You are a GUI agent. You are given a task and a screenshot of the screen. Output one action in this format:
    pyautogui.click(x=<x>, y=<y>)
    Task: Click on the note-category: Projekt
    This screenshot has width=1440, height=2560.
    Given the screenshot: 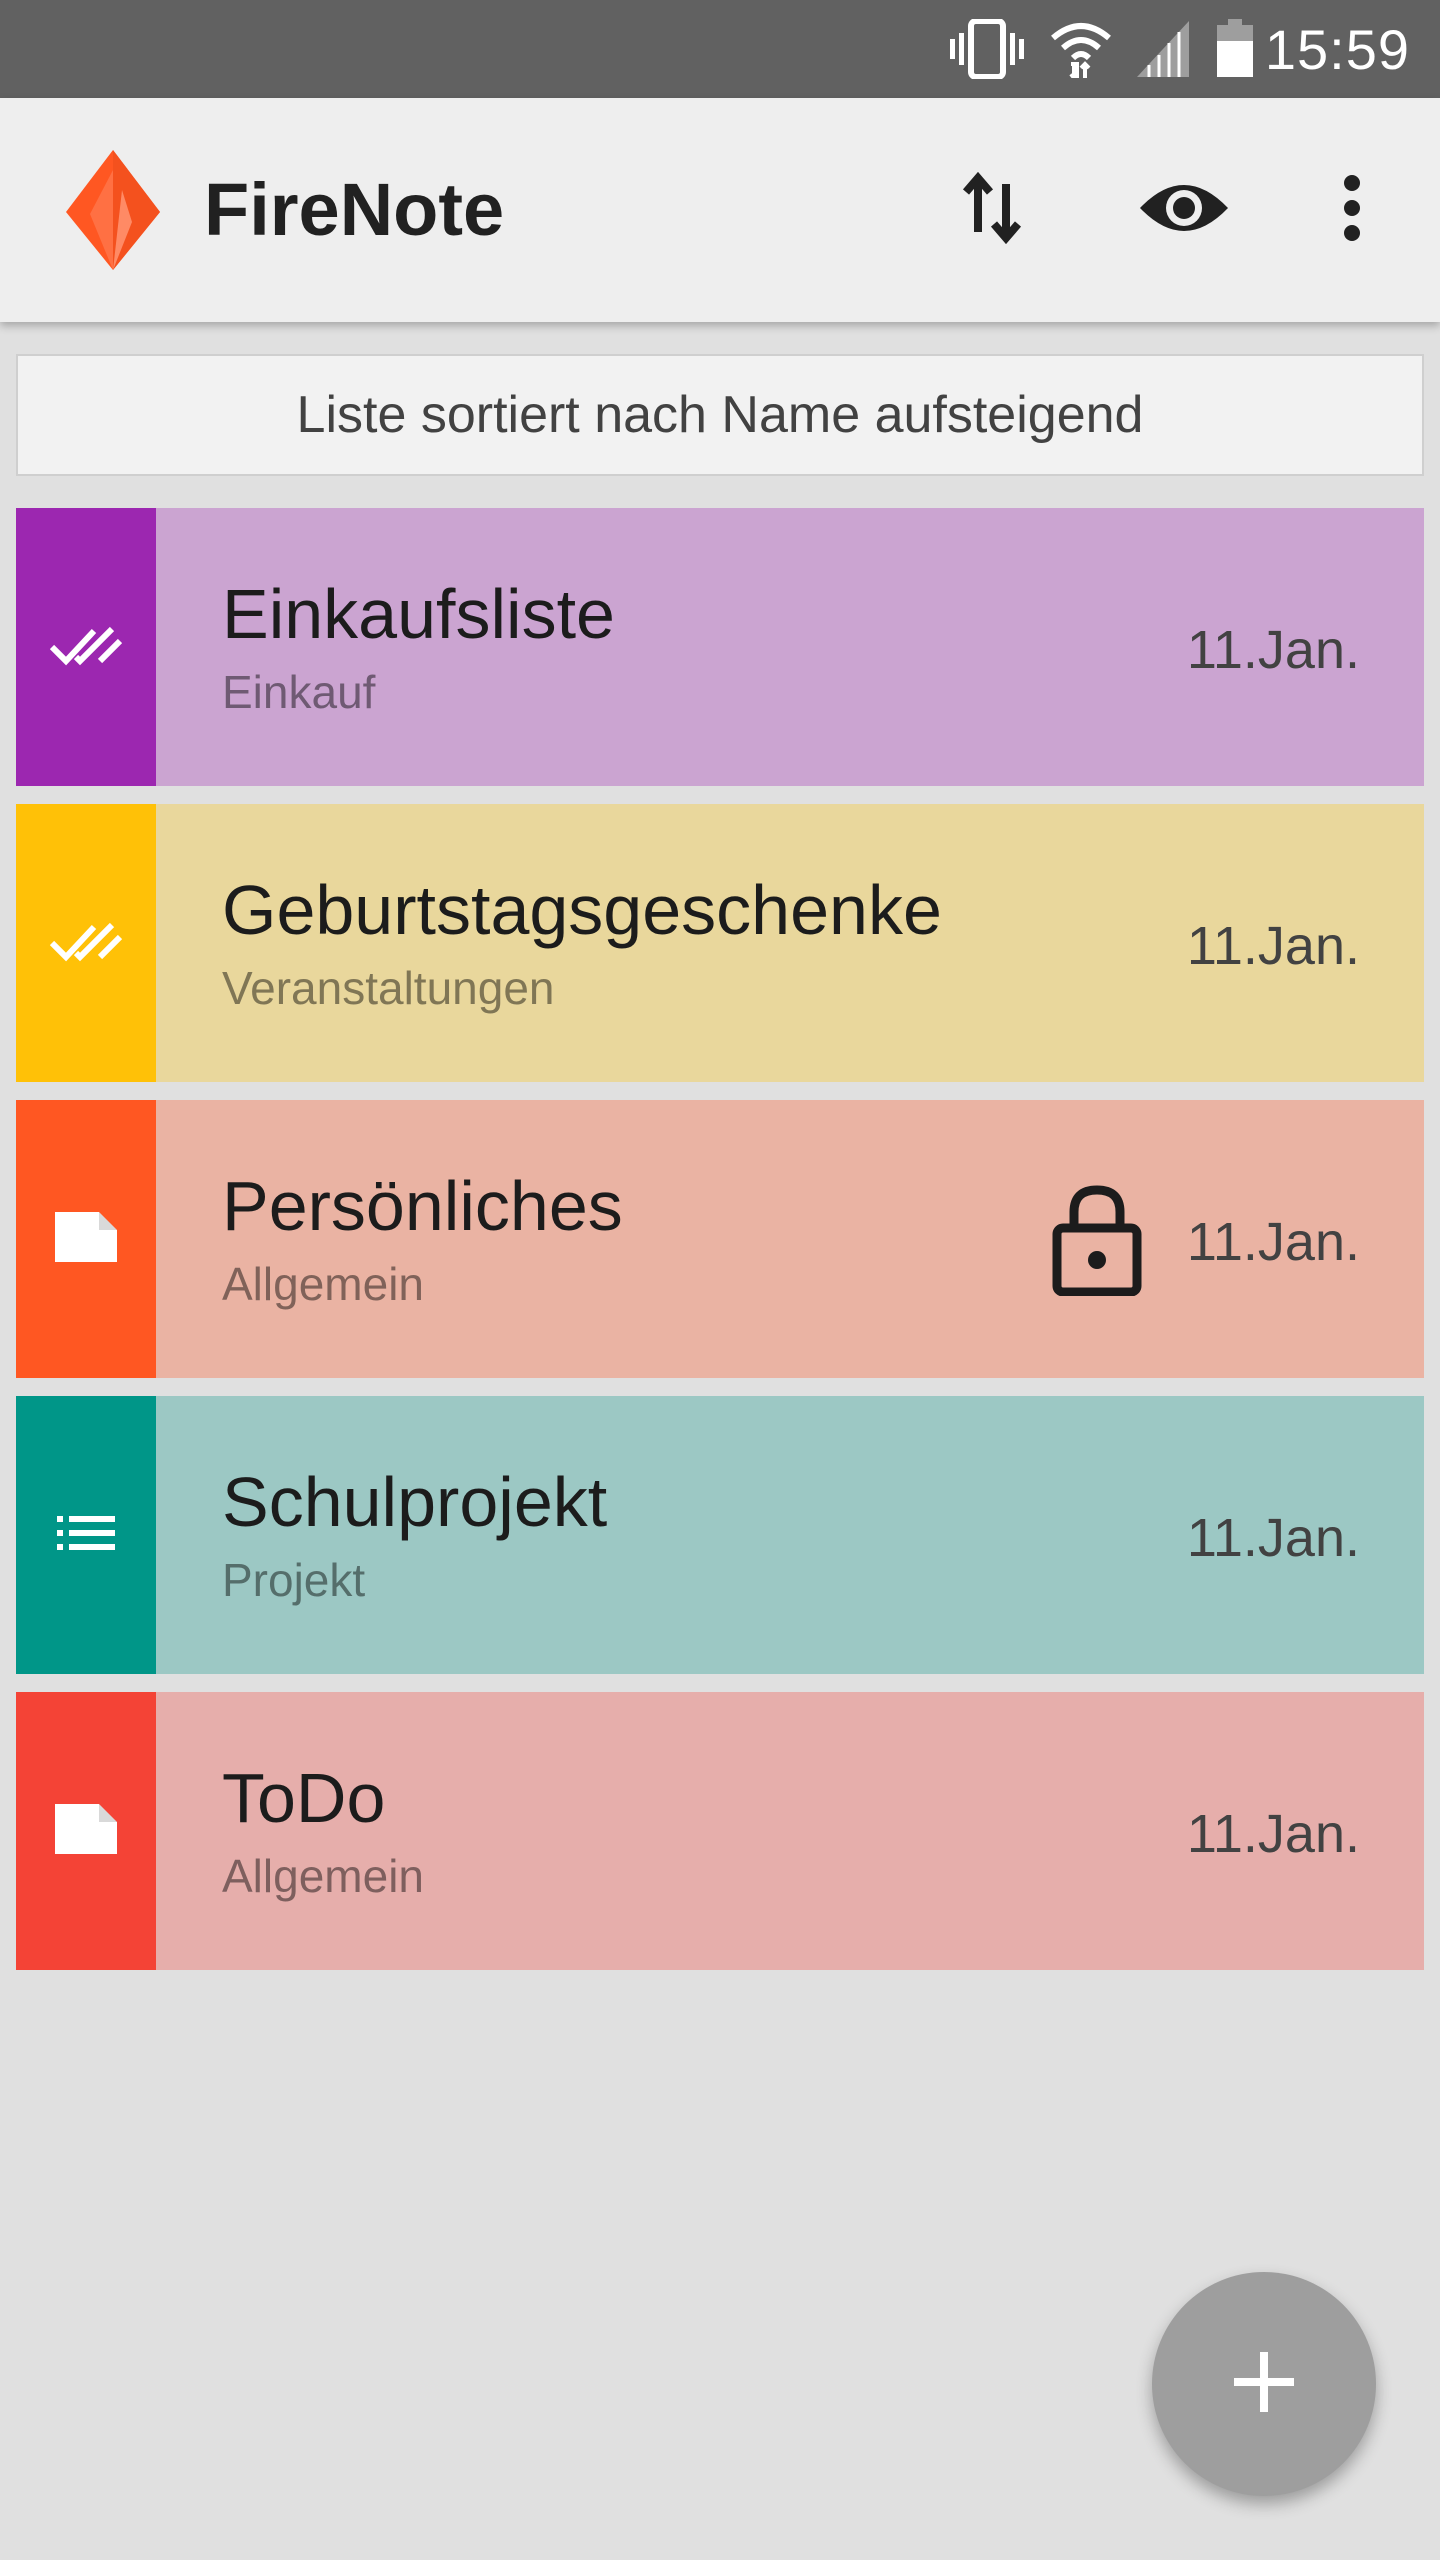 What is the action you would take?
    pyautogui.click(x=294, y=1580)
    